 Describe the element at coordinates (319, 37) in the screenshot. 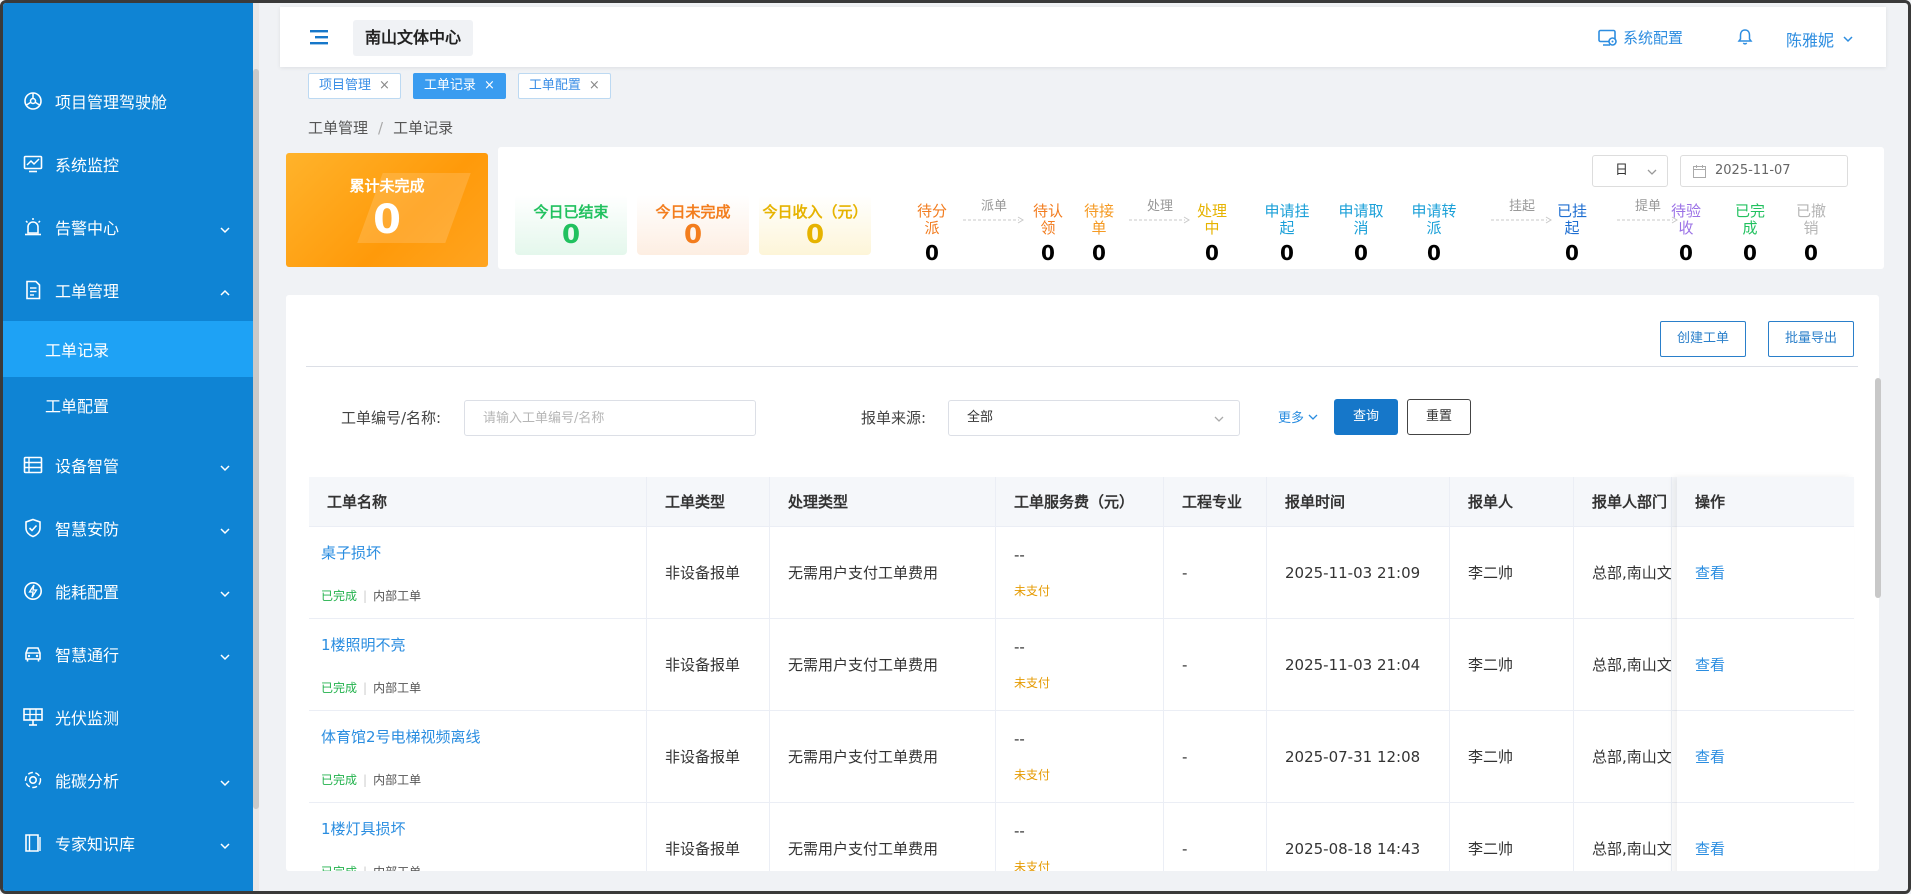

I see `menu-toggle-icon` at that location.